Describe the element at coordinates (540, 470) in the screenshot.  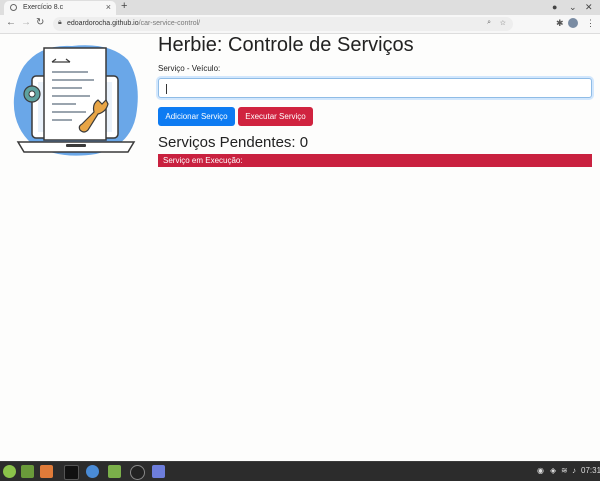
I see `discord-tray-icon: ◉` at that location.